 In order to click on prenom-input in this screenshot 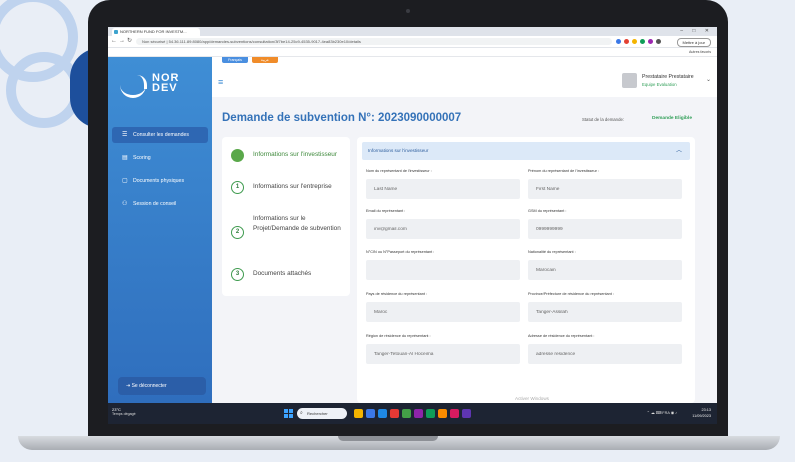, I will do `click(605, 189)`.